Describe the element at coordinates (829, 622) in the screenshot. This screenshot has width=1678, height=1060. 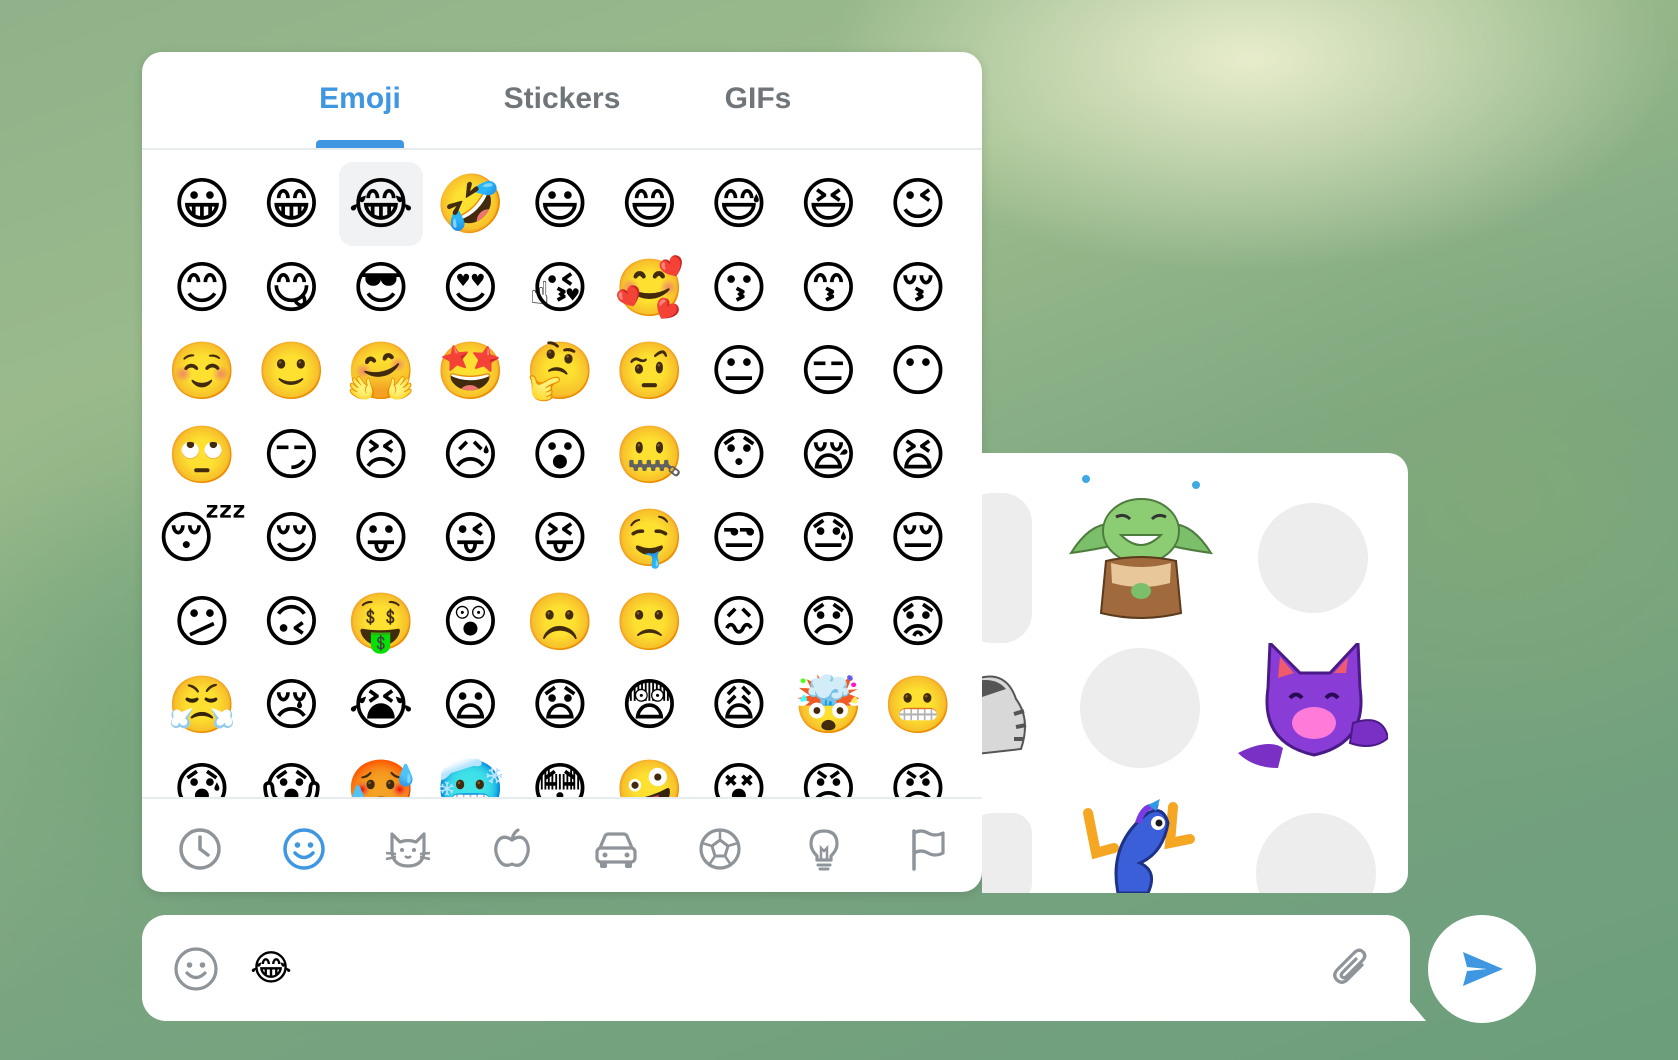
I see `emoji-cell: 😞` at that location.